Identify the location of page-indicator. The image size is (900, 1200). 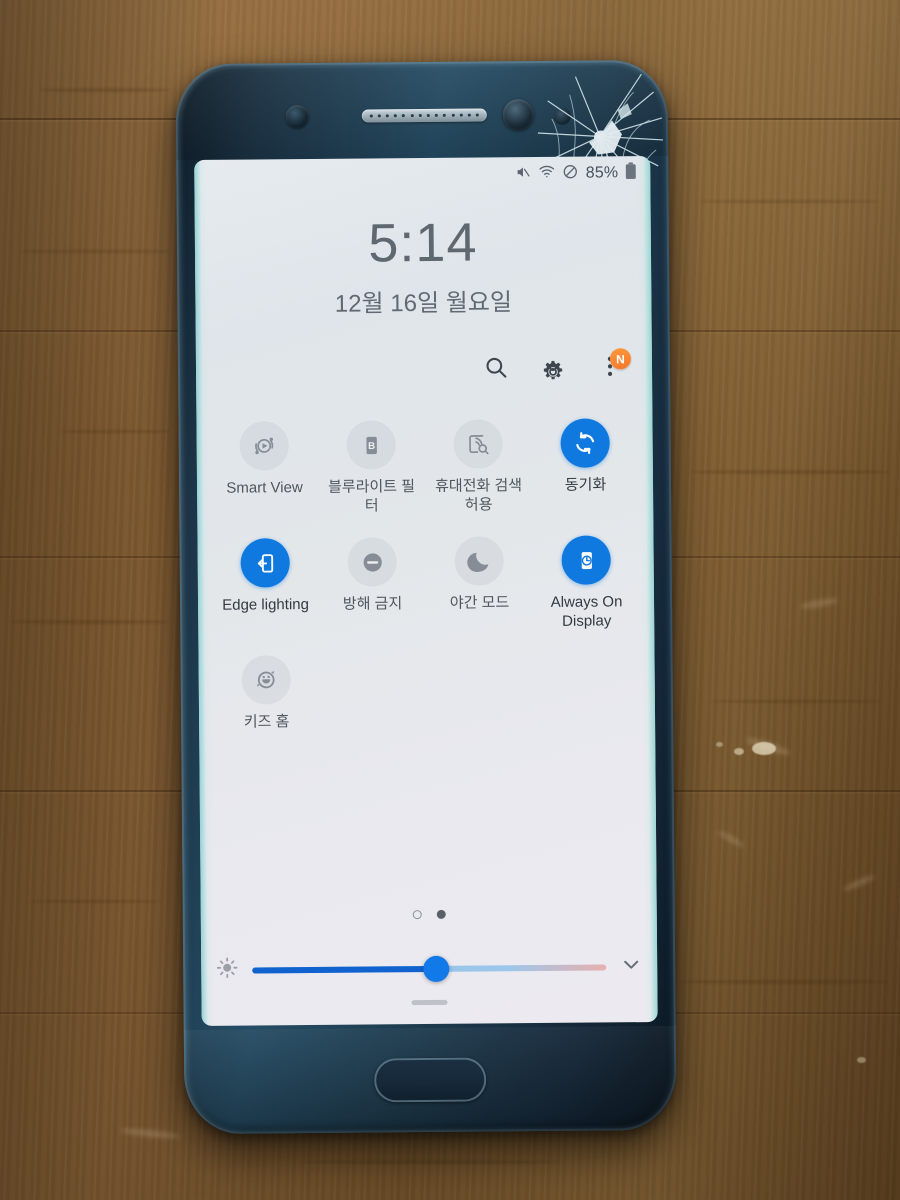
(429, 914).